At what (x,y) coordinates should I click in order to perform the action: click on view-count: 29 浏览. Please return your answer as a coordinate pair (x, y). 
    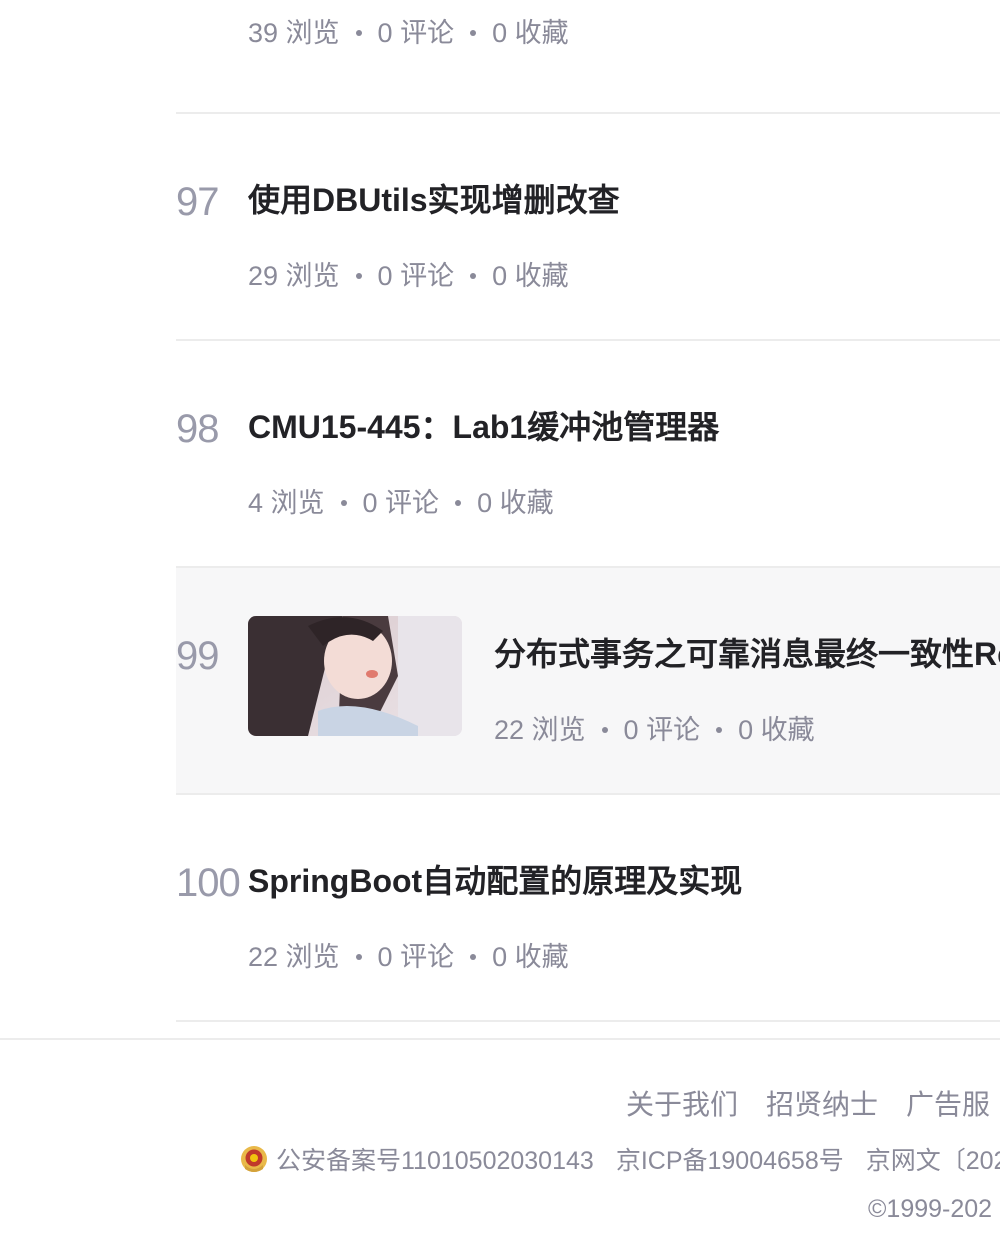
    Looking at the image, I should click on (294, 276).